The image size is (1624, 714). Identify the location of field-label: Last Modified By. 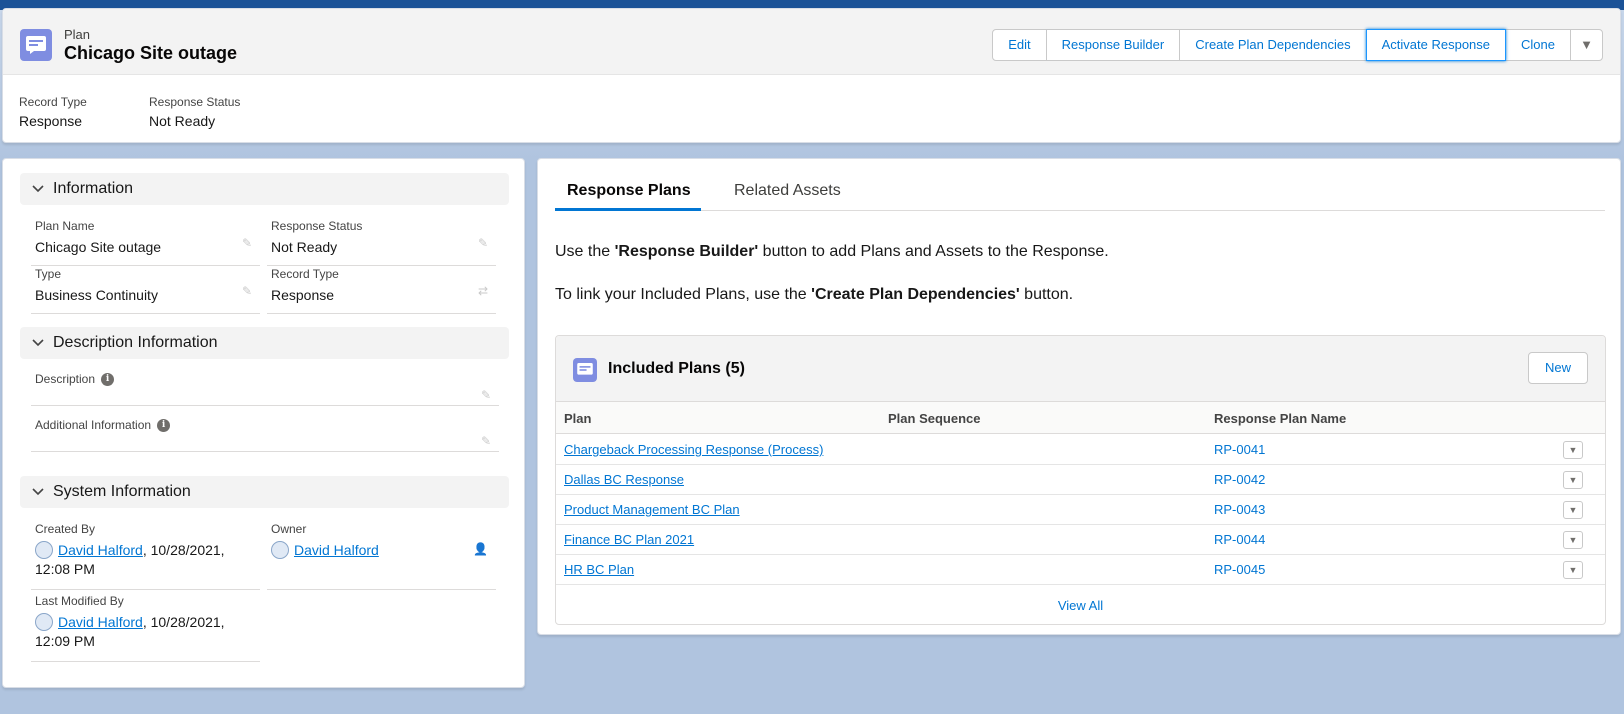
(79, 601).